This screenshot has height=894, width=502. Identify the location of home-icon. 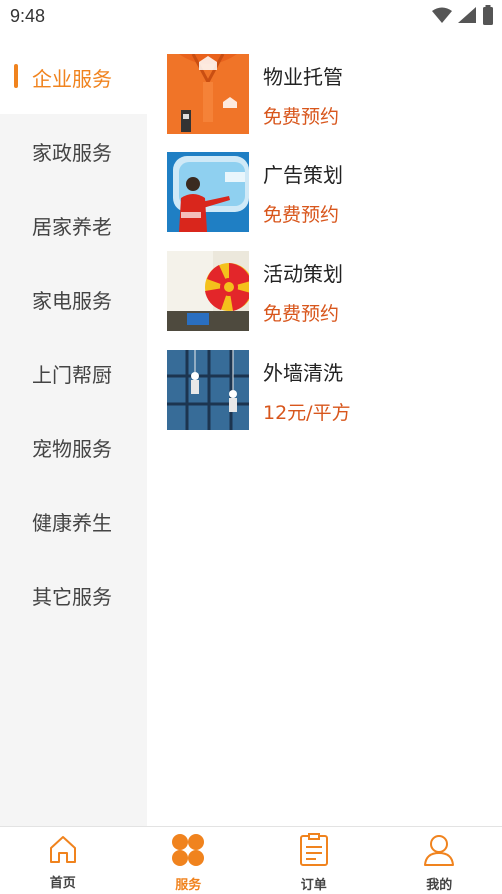
(63, 851).